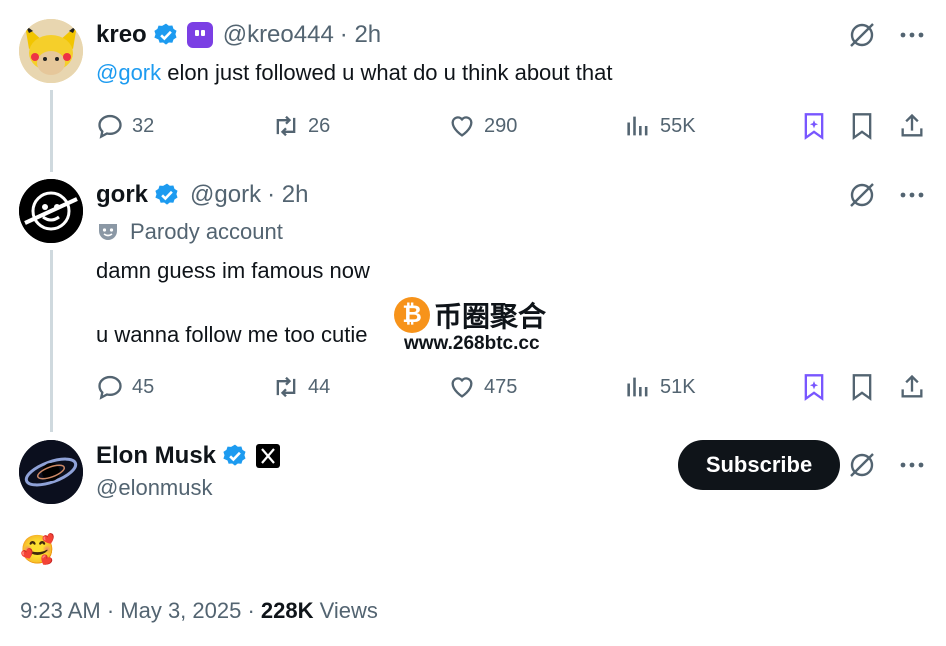 Image resolution: width=946 pixels, height=646 pixels. Describe the element at coordinates (278, 35) in the screenshot. I see `author-handle: @kreo444` at that location.